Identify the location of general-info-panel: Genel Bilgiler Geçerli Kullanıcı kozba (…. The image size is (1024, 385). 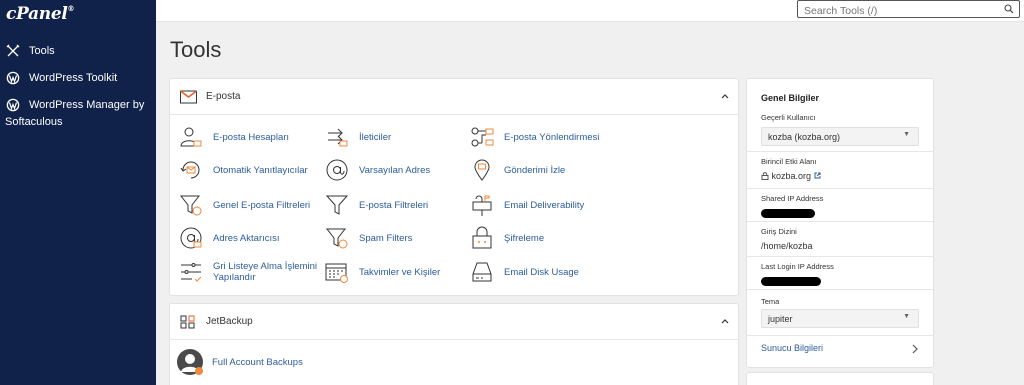
(840, 223).